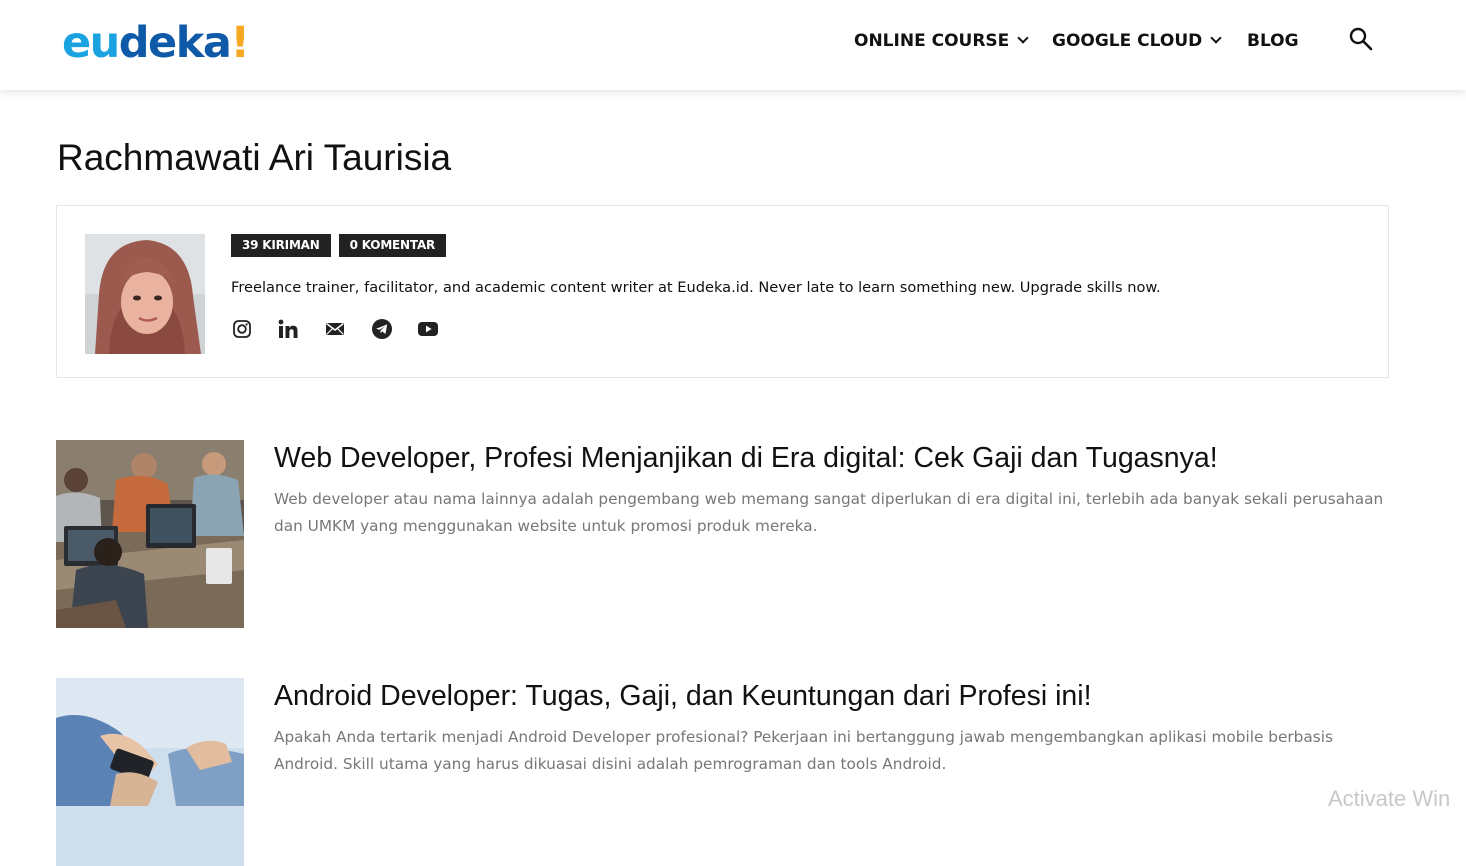 This screenshot has height=866, width=1466. I want to click on instagram-icon, so click(242, 329).